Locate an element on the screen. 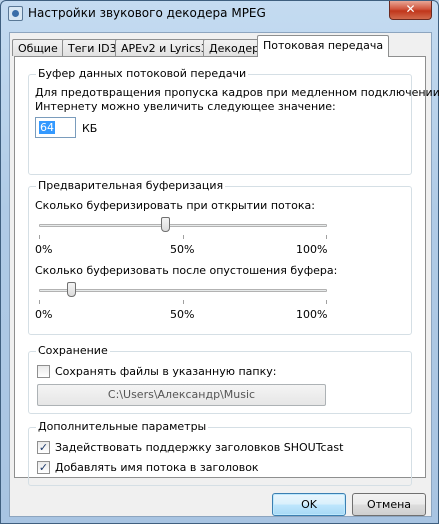  prebuffer-underrun-mid-label: 50% is located at coordinates (182, 314).